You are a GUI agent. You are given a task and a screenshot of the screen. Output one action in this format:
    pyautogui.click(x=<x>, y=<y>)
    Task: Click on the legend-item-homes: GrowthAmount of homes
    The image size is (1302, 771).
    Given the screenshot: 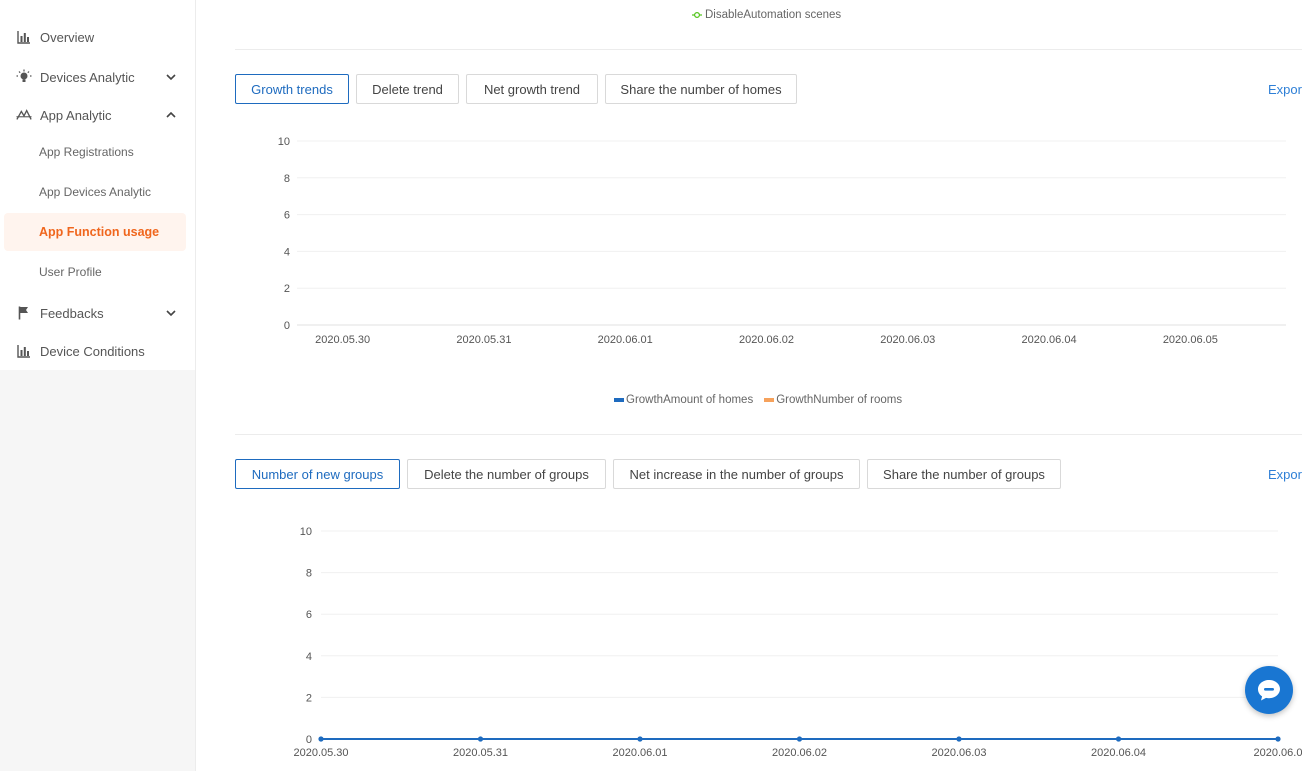 What is the action you would take?
    pyautogui.click(x=683, y=400)
    